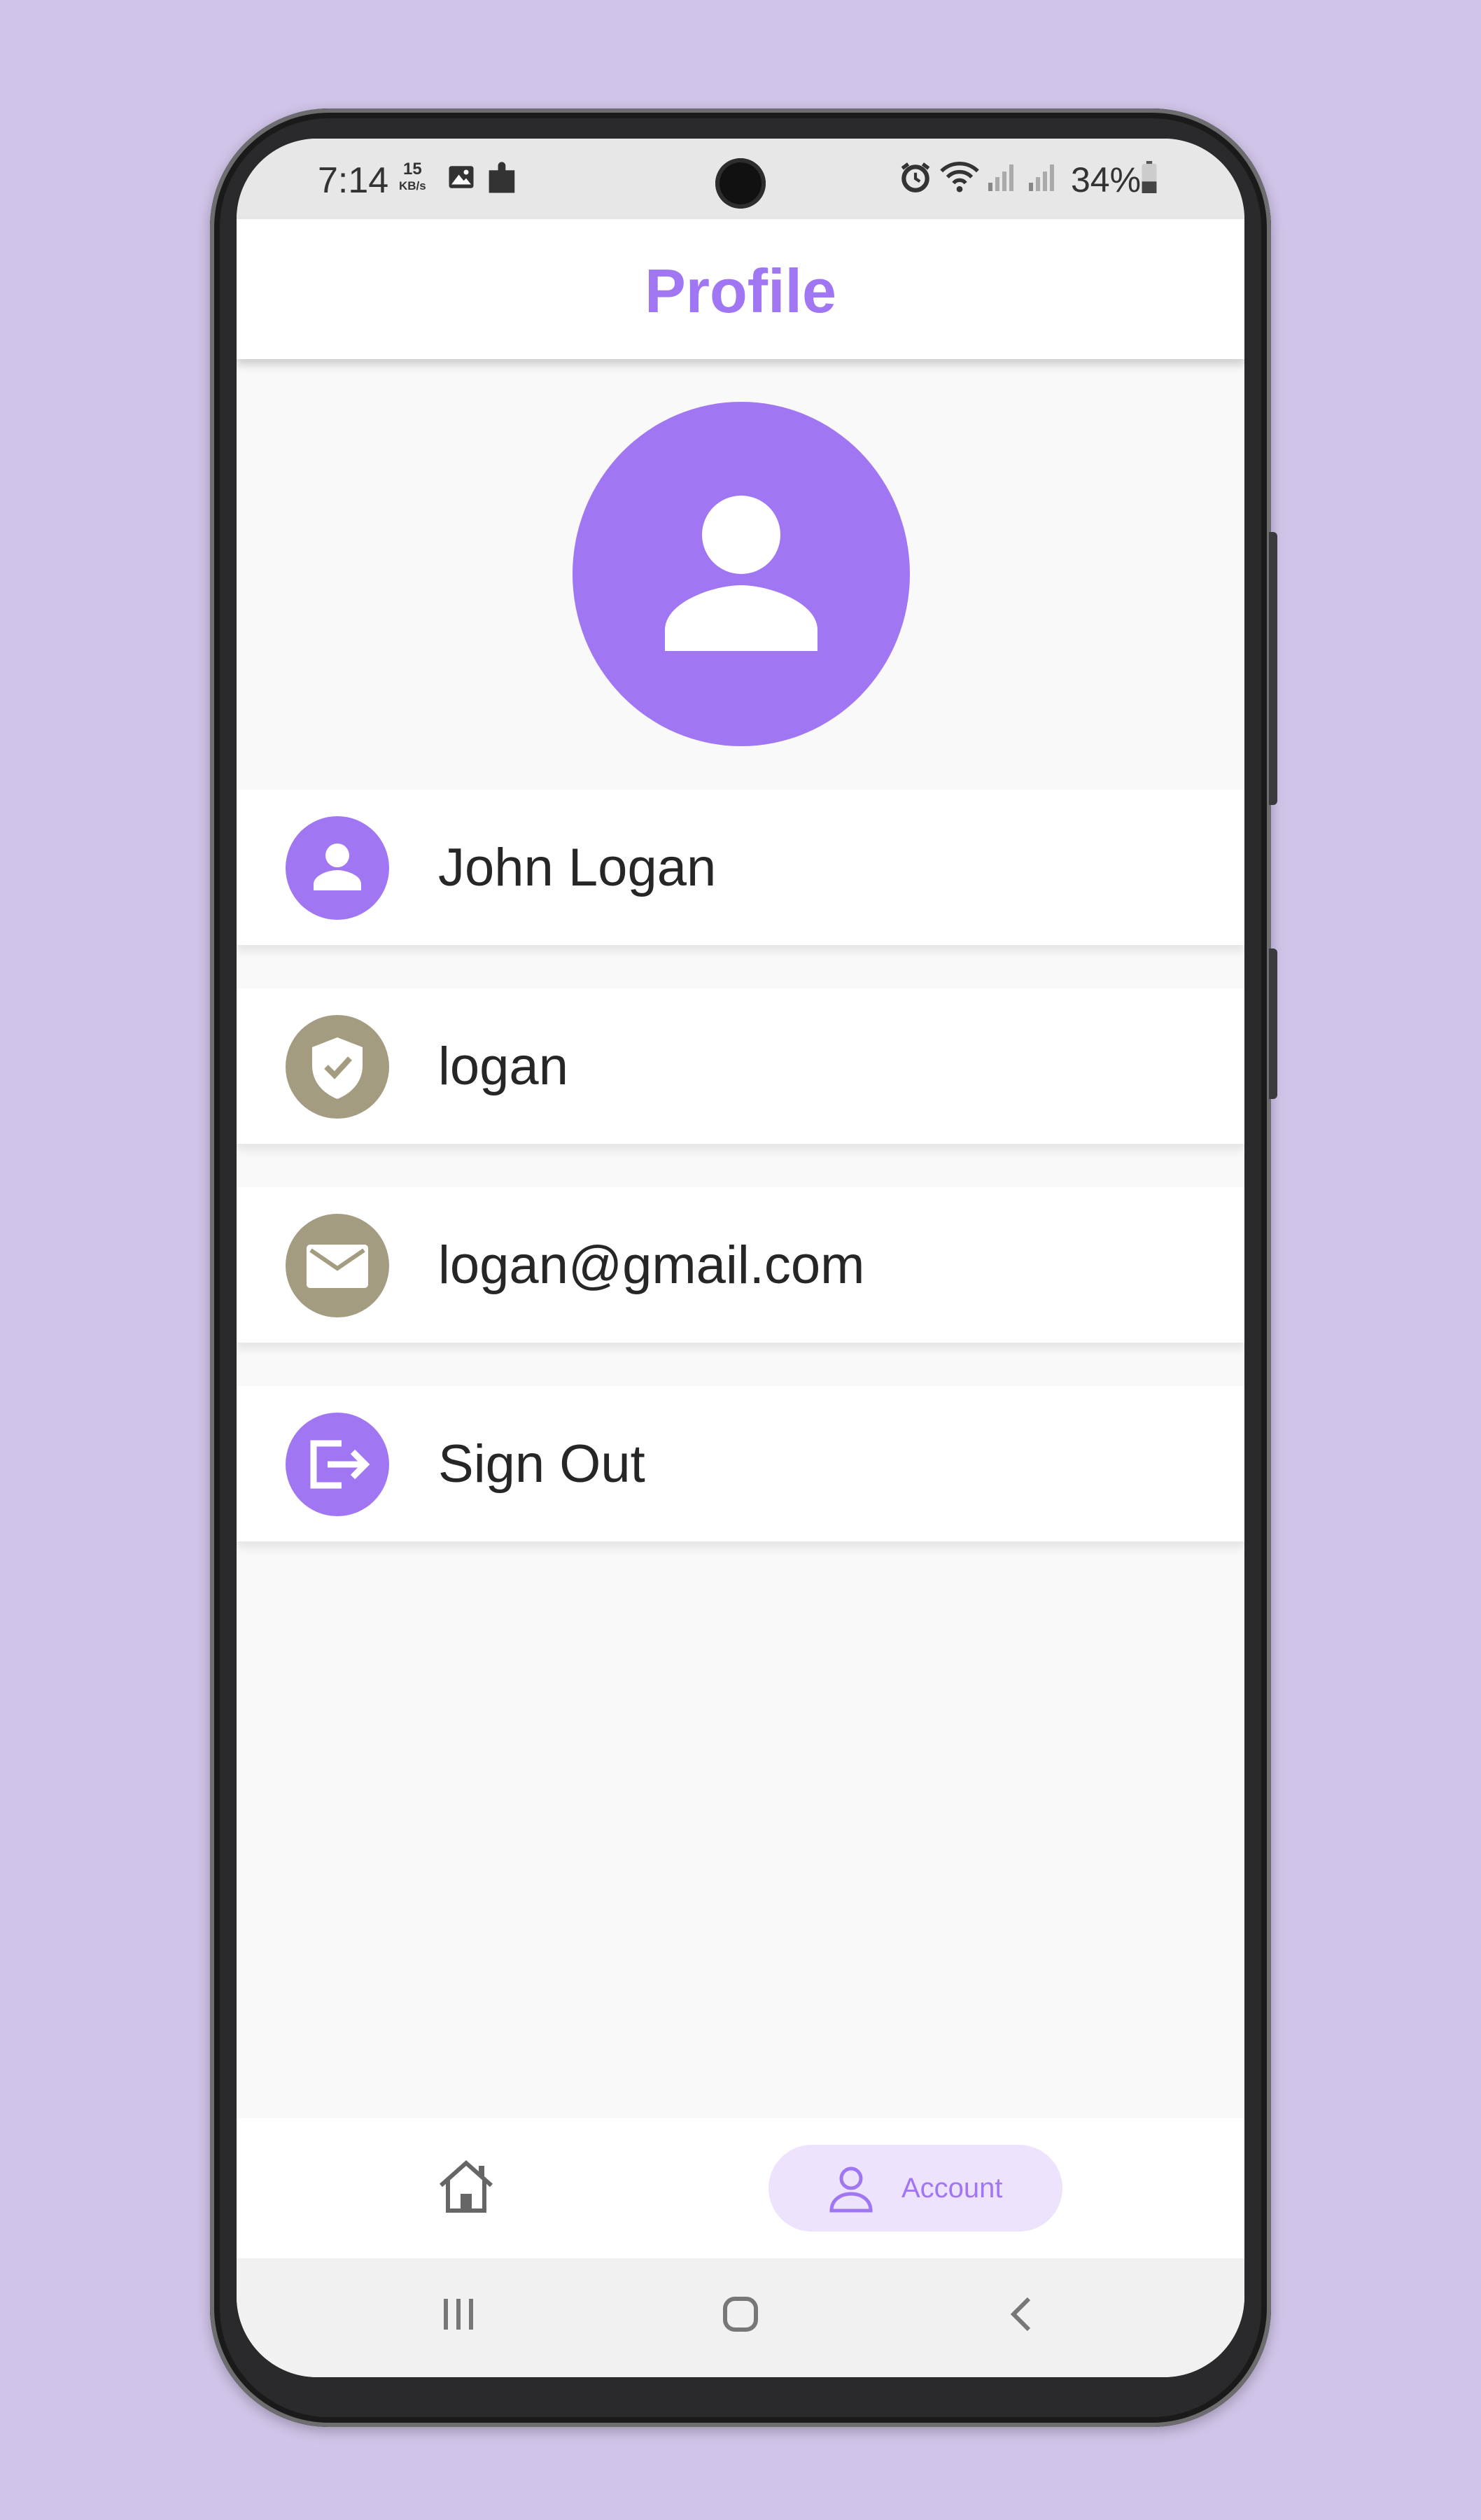 This screenshot has width=1481, height=2520. What do you see at coordinates (740, 867) in the screenshot?
I see `profile-row-name: John Logan` at bounding box center [740, 867].